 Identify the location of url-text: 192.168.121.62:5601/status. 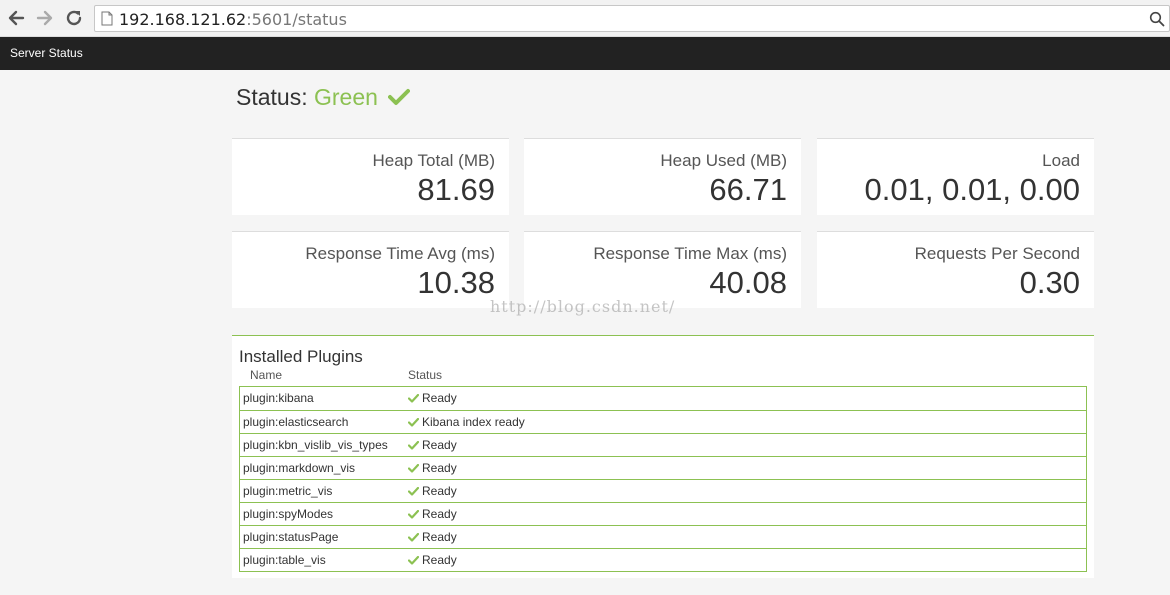
(233, 19).